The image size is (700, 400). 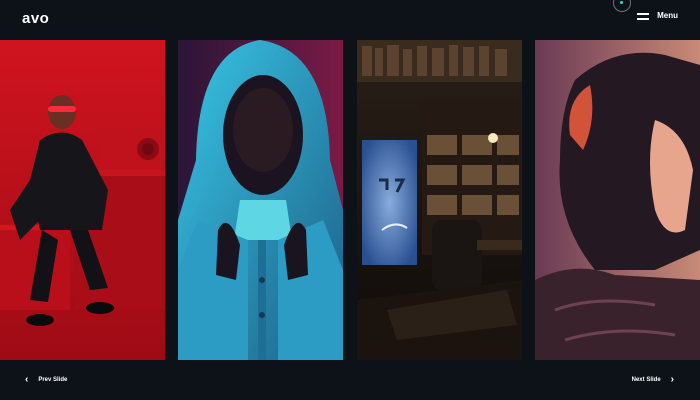 What do you see at coordinates (667, 15) in the screenshot?
I see `menu-label: Menu` at bounding box center [667, 15].